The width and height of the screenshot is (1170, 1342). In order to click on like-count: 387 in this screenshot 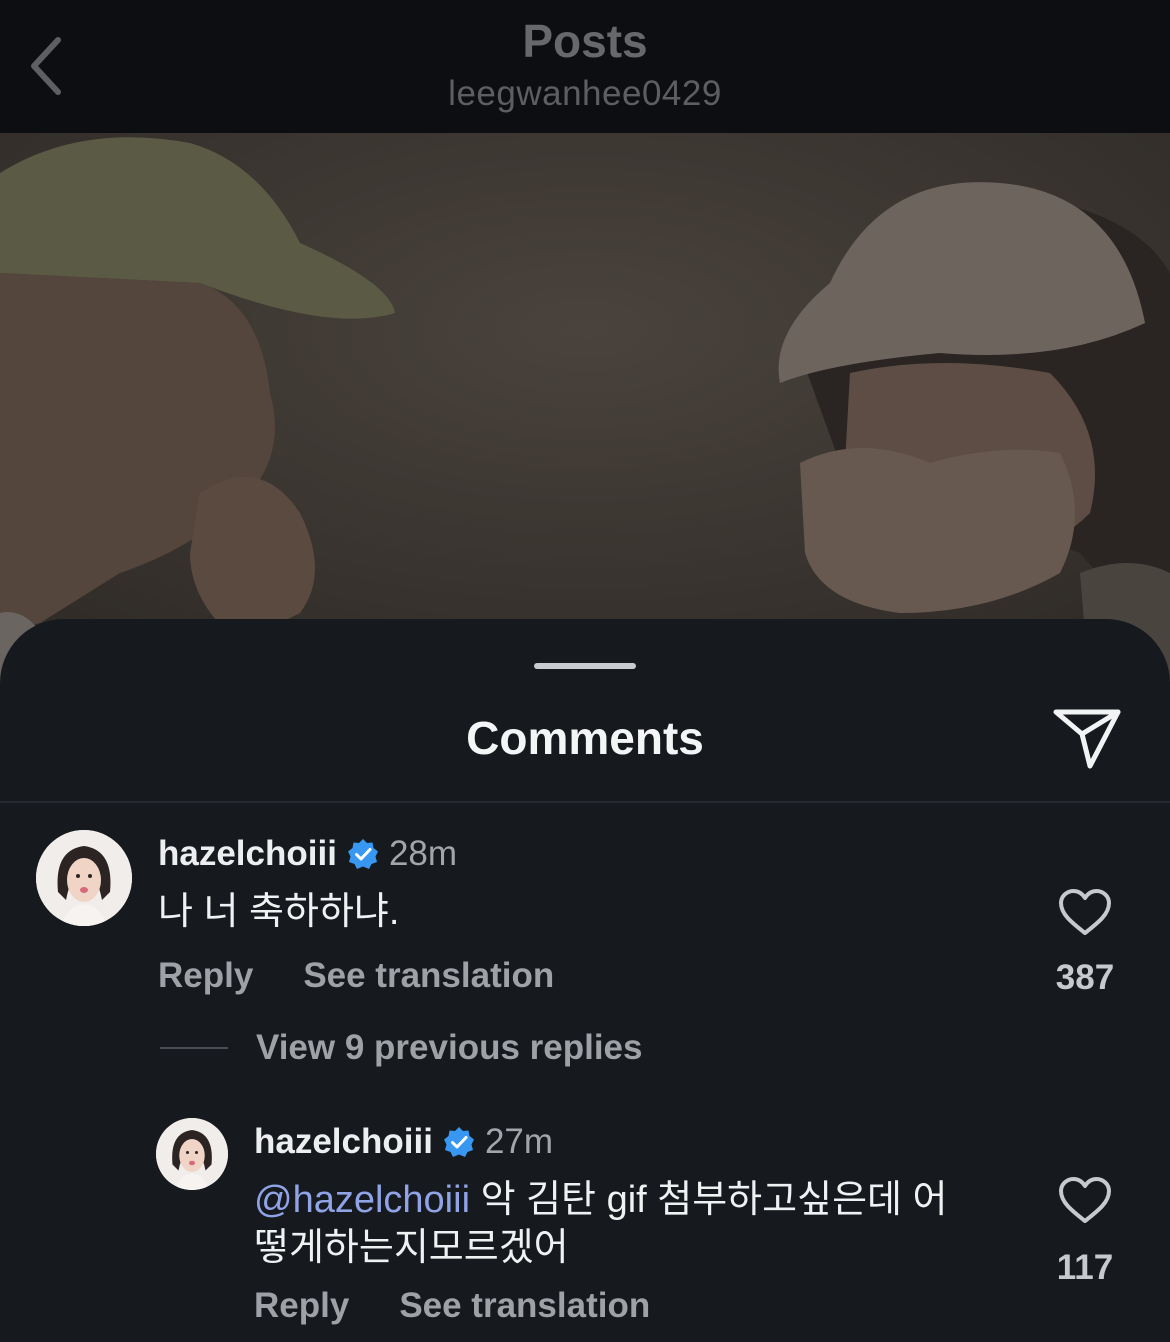, I will do `click(1085, 977)`.